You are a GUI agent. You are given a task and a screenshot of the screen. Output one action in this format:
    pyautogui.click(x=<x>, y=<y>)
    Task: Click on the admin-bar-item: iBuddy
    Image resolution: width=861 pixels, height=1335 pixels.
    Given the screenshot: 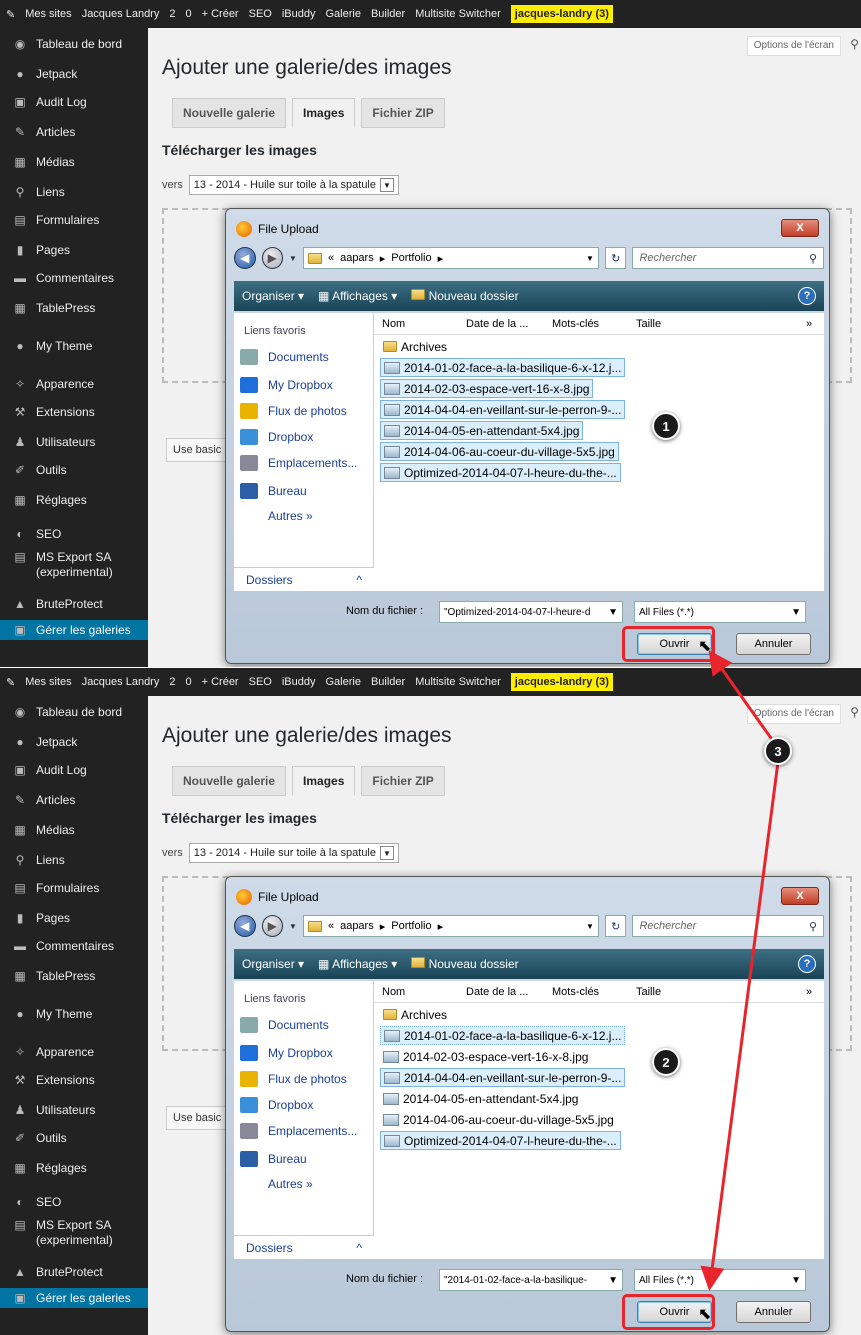 What is the action you would take?
    pyautogui.click(x=299, y=14)
    